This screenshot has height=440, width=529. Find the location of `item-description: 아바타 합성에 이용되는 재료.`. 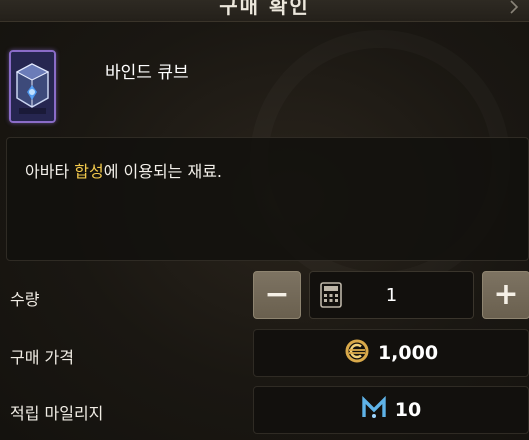

item-description: 아바타 합성에 이용되는 재료. is located at coordinates (123, 170).